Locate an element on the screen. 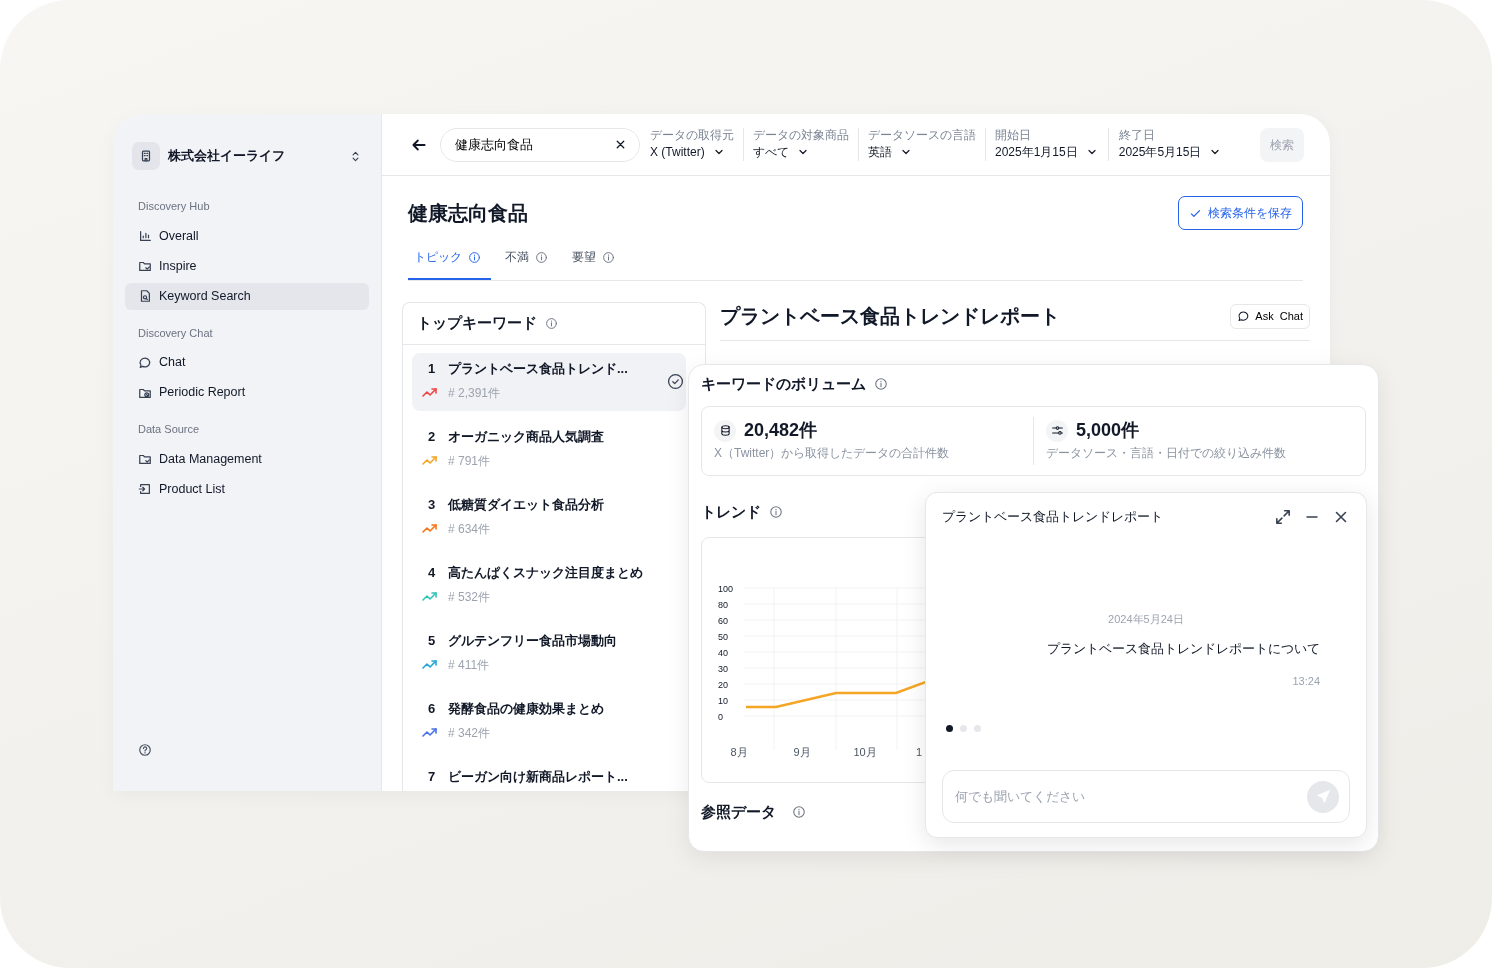  x-axis-label: 1 is located at coordinates (919, 752).